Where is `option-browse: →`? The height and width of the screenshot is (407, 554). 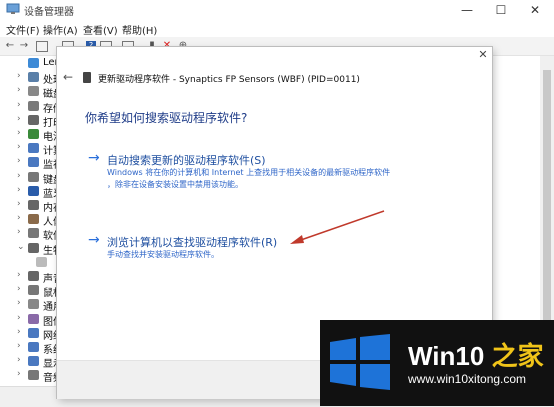
option-browse: → is located at coordinates (94, 240).